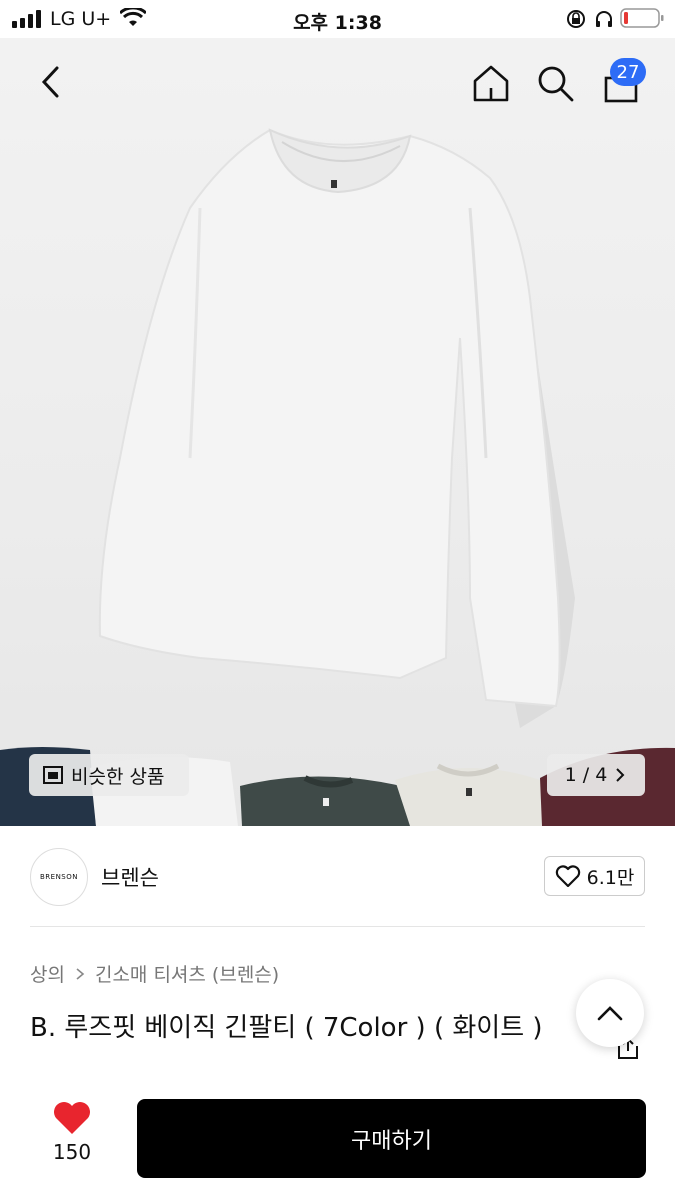  Describe the element at coordinates (604, 19) in the screenshot. I see `headphones-icon` at that location.